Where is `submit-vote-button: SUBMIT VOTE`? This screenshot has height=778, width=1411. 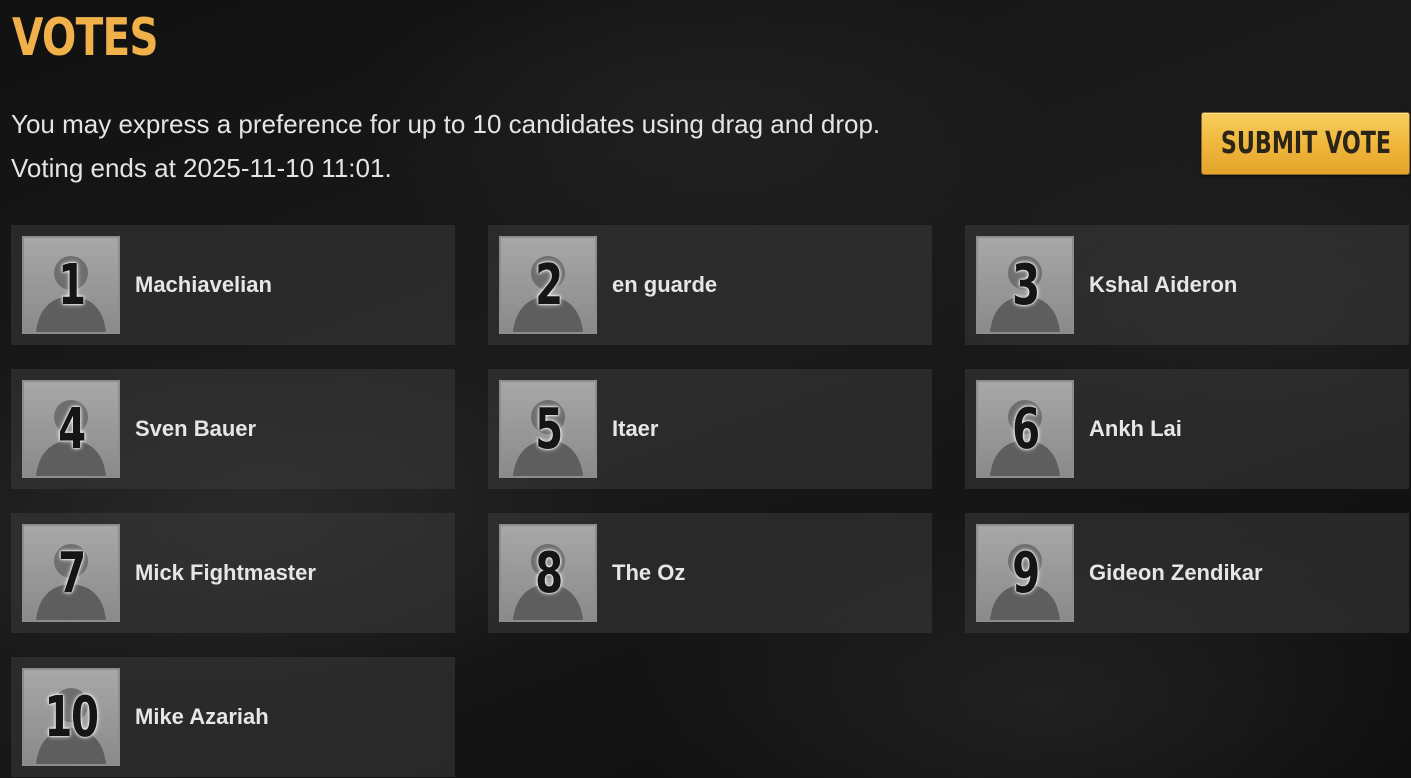
submit-vote-button: SUBMIT VOTE is located at coordinates (1305, 143).